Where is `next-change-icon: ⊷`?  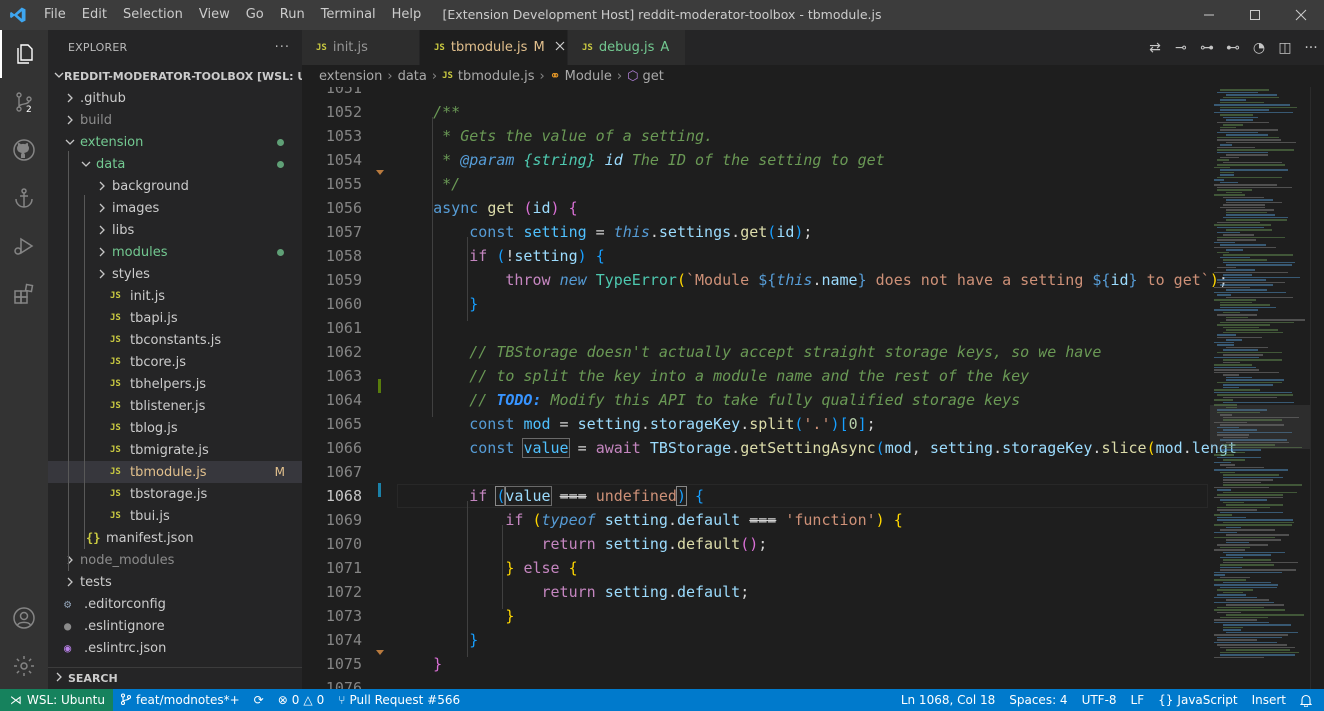
next-change-icon: ⊷ is located at coordinates (1233, 48).